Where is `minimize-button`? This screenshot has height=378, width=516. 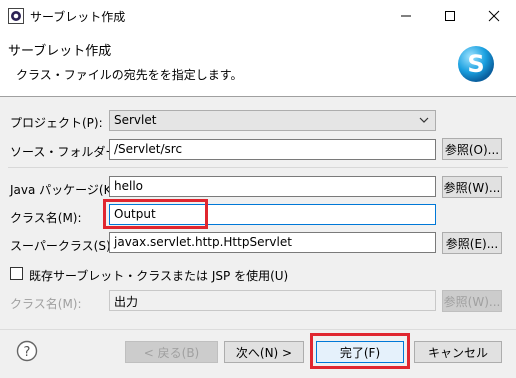 minimize-button is located at coordinates (406, 16).